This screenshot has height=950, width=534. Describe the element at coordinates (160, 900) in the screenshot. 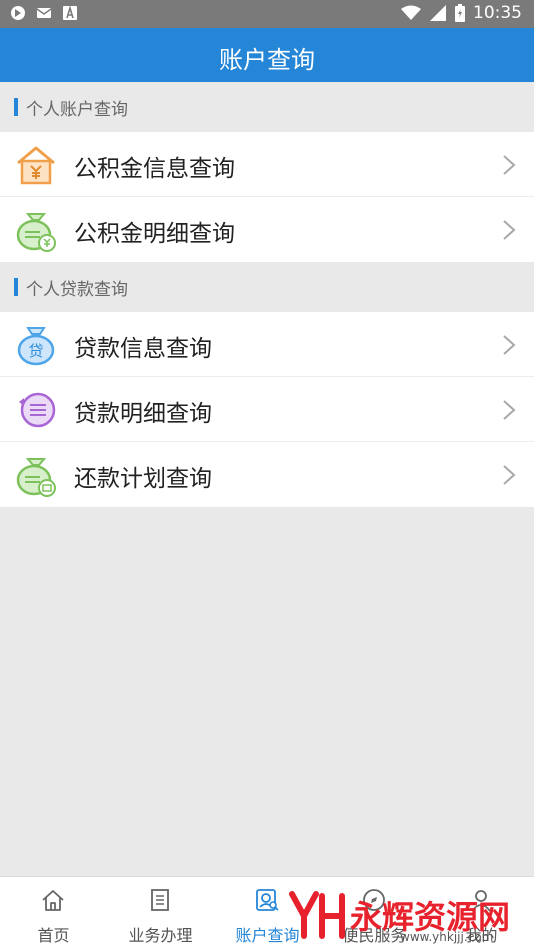

I see `document-icon` at that location.